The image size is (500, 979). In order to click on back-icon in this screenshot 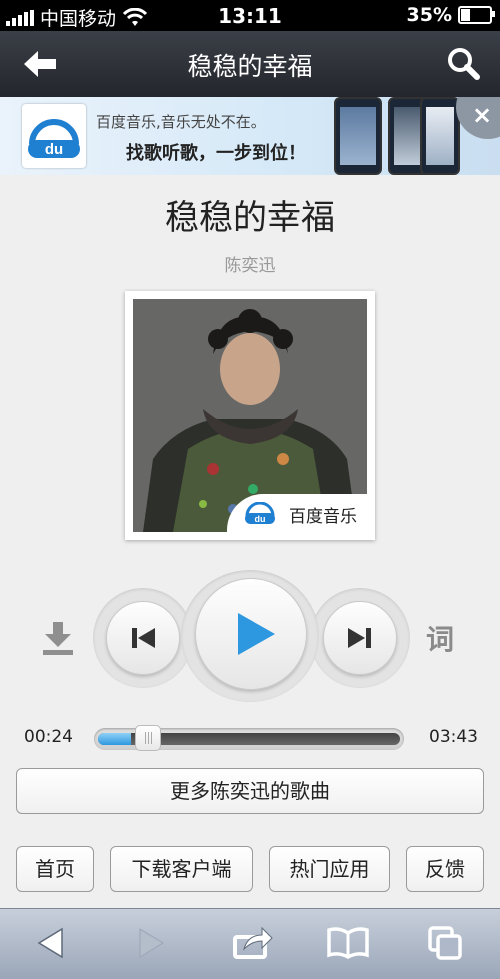, I will do `click(51, 943)`.